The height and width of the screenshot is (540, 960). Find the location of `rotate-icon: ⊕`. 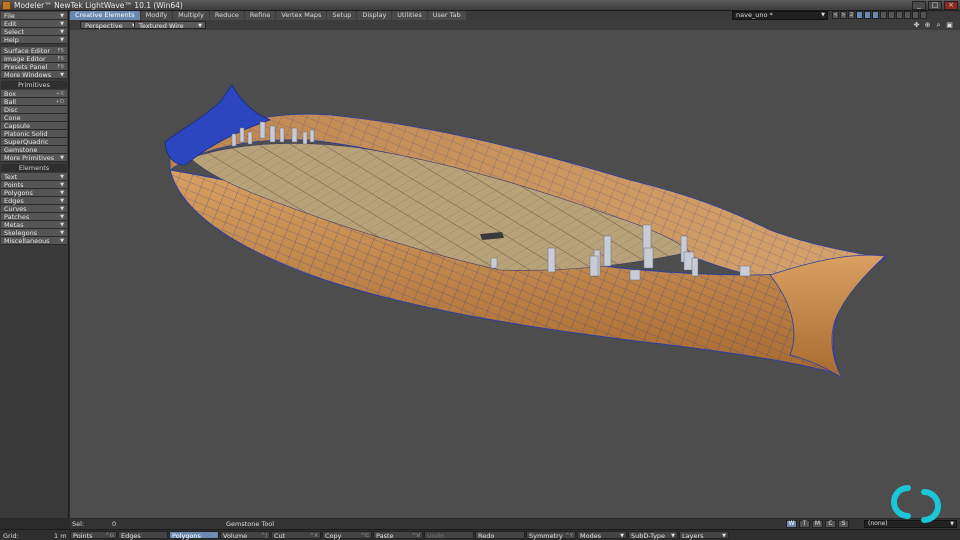

rotate-icon: ⊕ is located at coordinates (927, 25).